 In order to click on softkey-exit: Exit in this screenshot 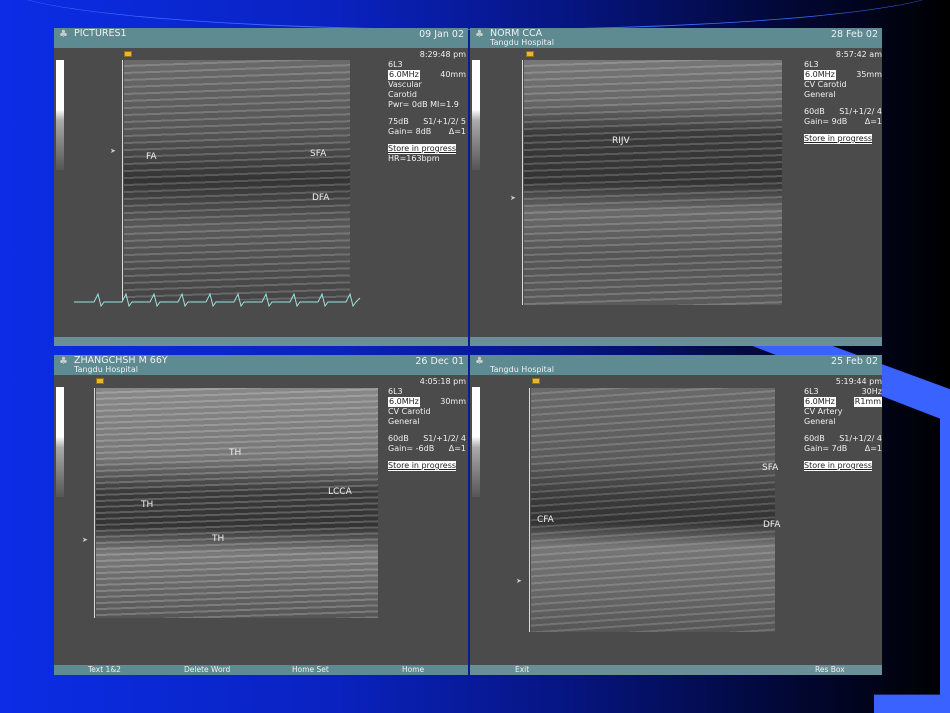, I will do `click(522, 670)`.